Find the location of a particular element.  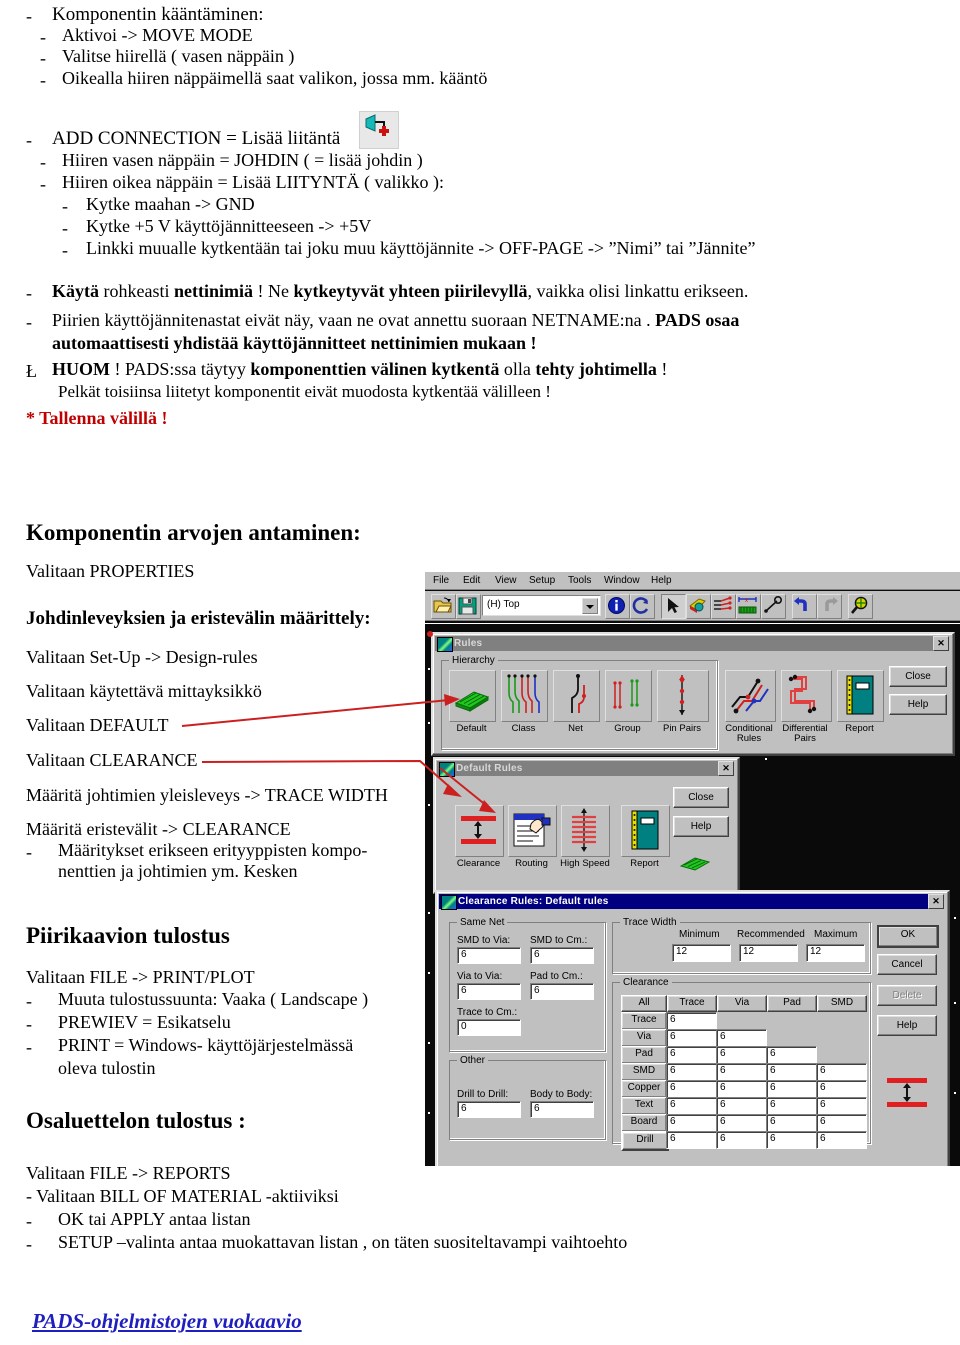

trace-to-cm-field: 0 is located at coordinates (489, 1027).